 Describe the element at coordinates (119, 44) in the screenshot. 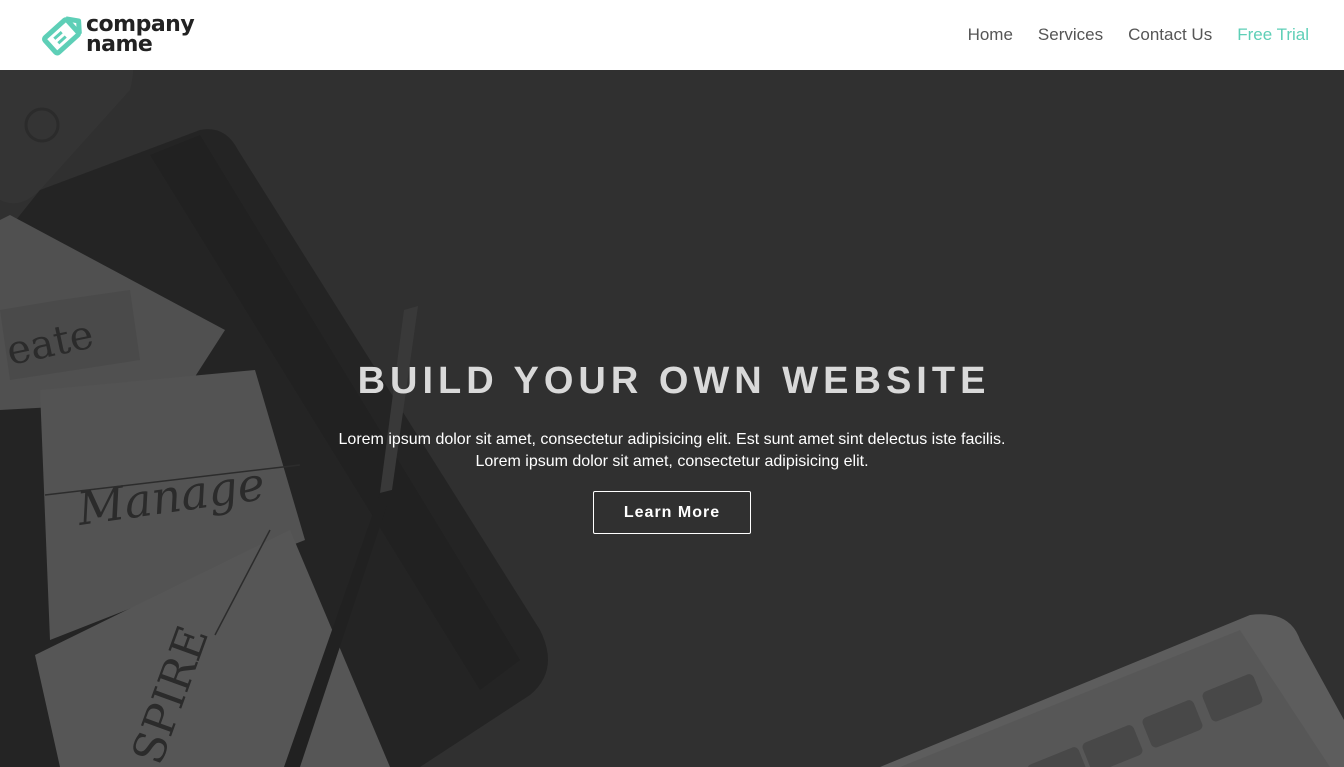

I see `company-name-line2: name` at that location.